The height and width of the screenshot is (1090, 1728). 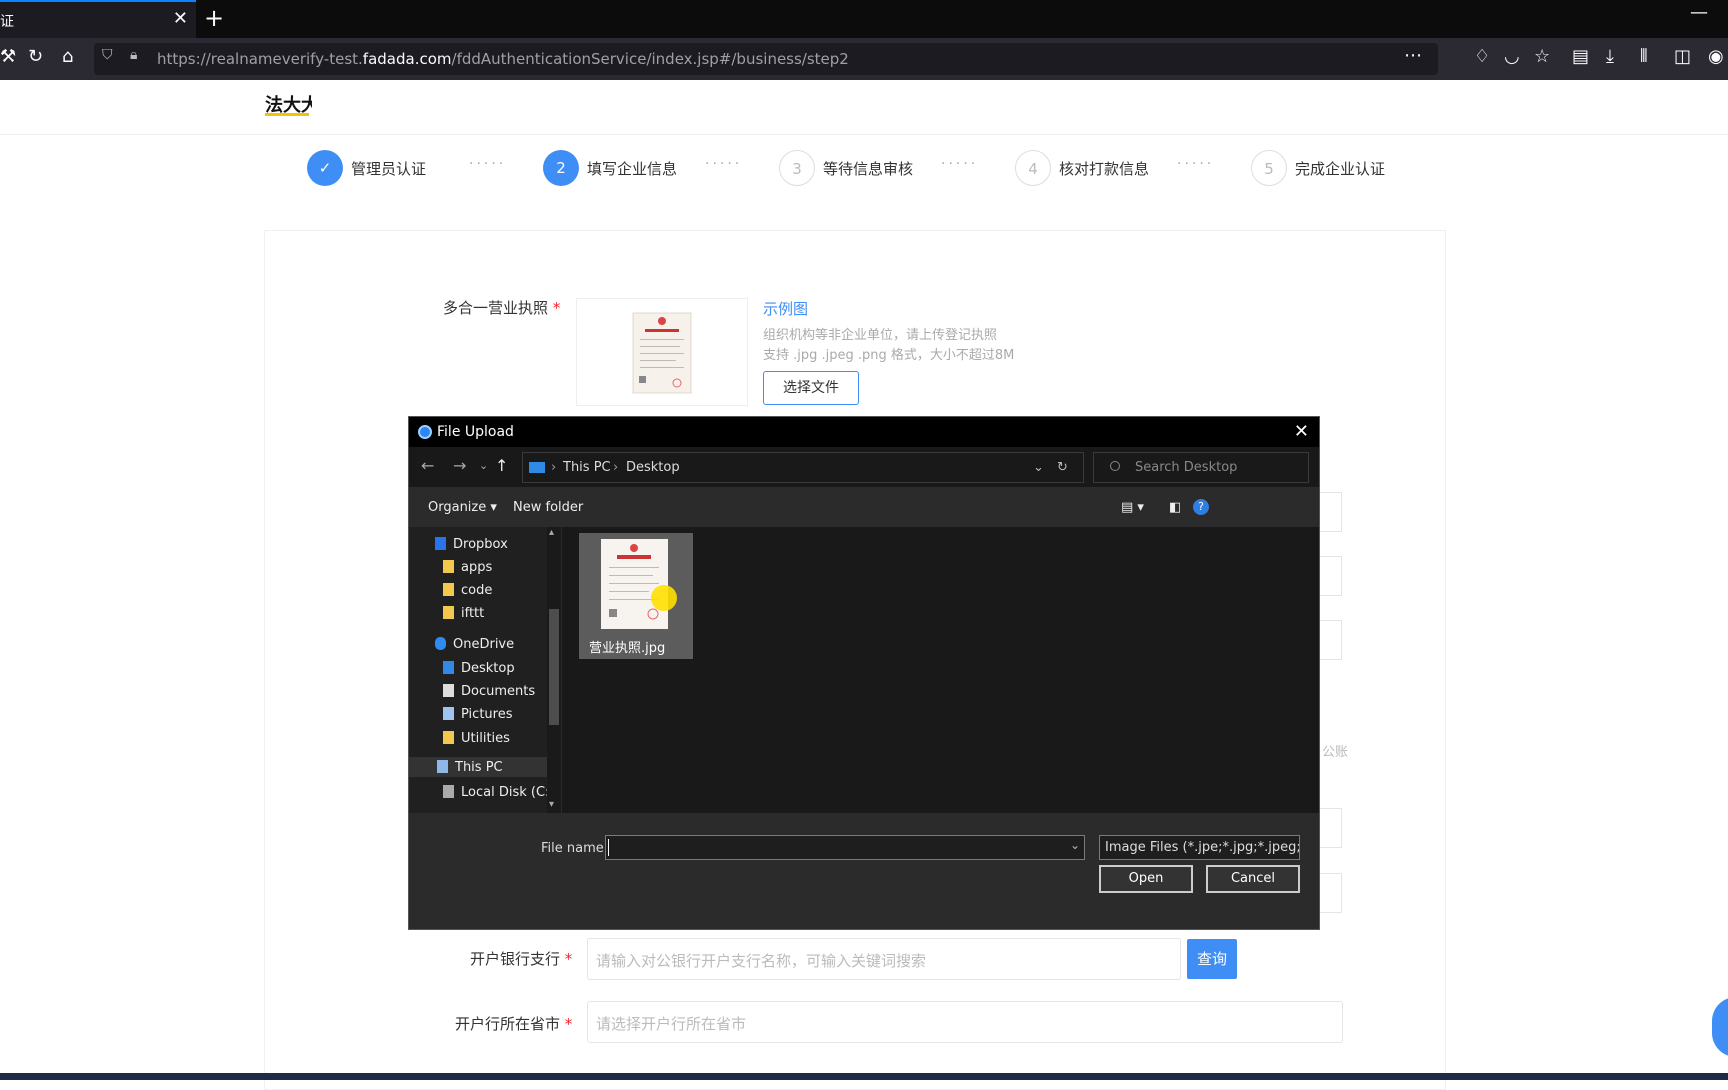 What do you see at coordinates (1062, 467) in the screenshot?
I see `refresh-icon: ↻` at bounding box center [1062, 467].